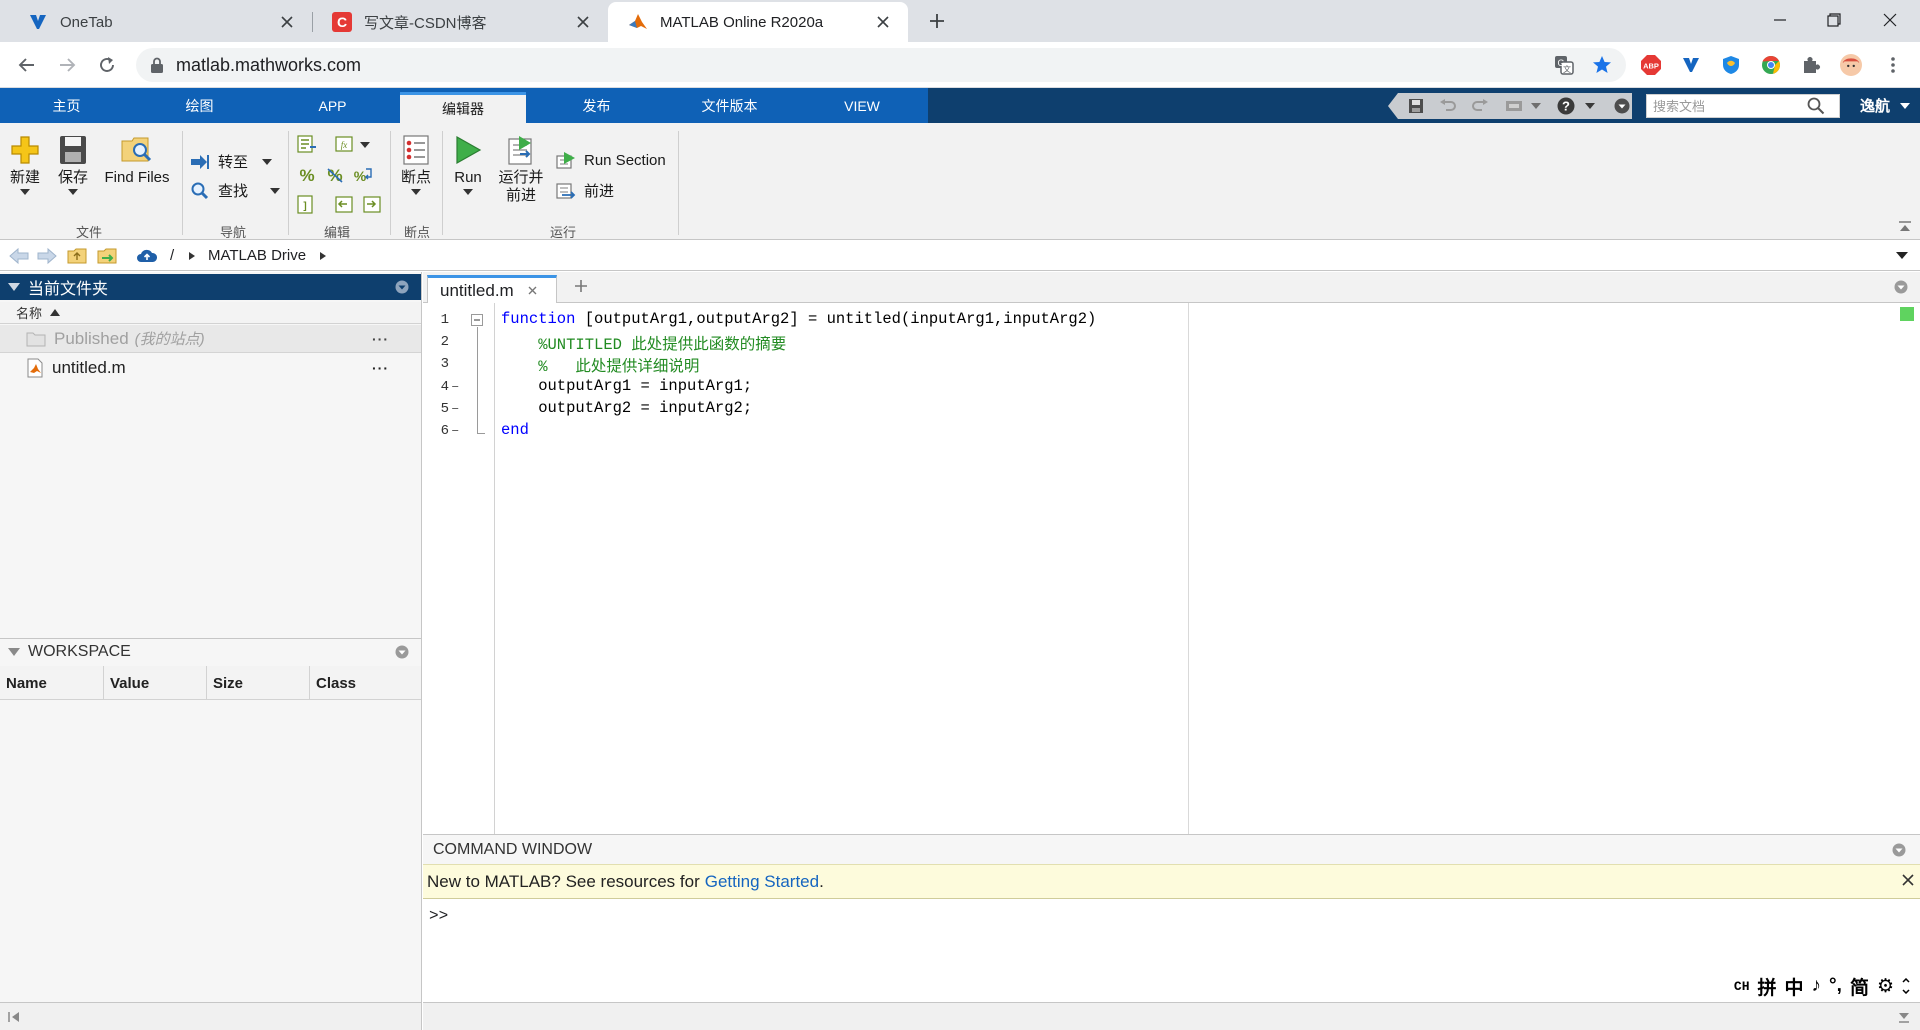  Describe the element at coordinates (1742, 986) in the screenshot. I see `ime-language: CH` at that location.